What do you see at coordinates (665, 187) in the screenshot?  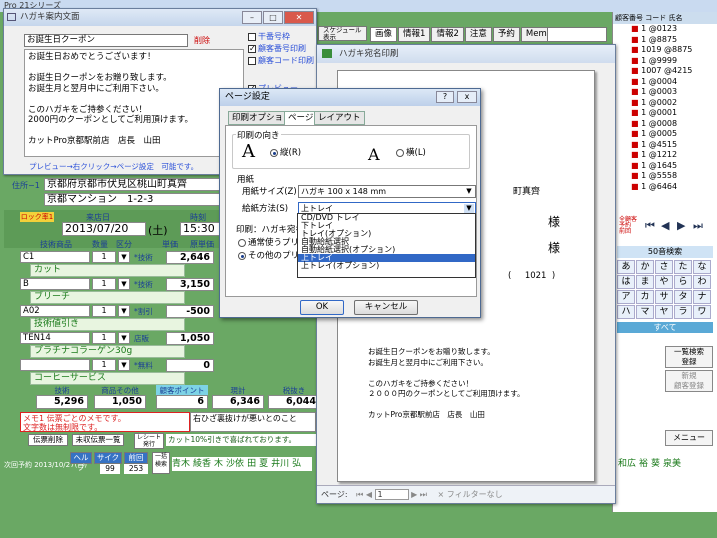 I see `customer-code-row: ■ 1 @6464` at bounding box center [665, 187].